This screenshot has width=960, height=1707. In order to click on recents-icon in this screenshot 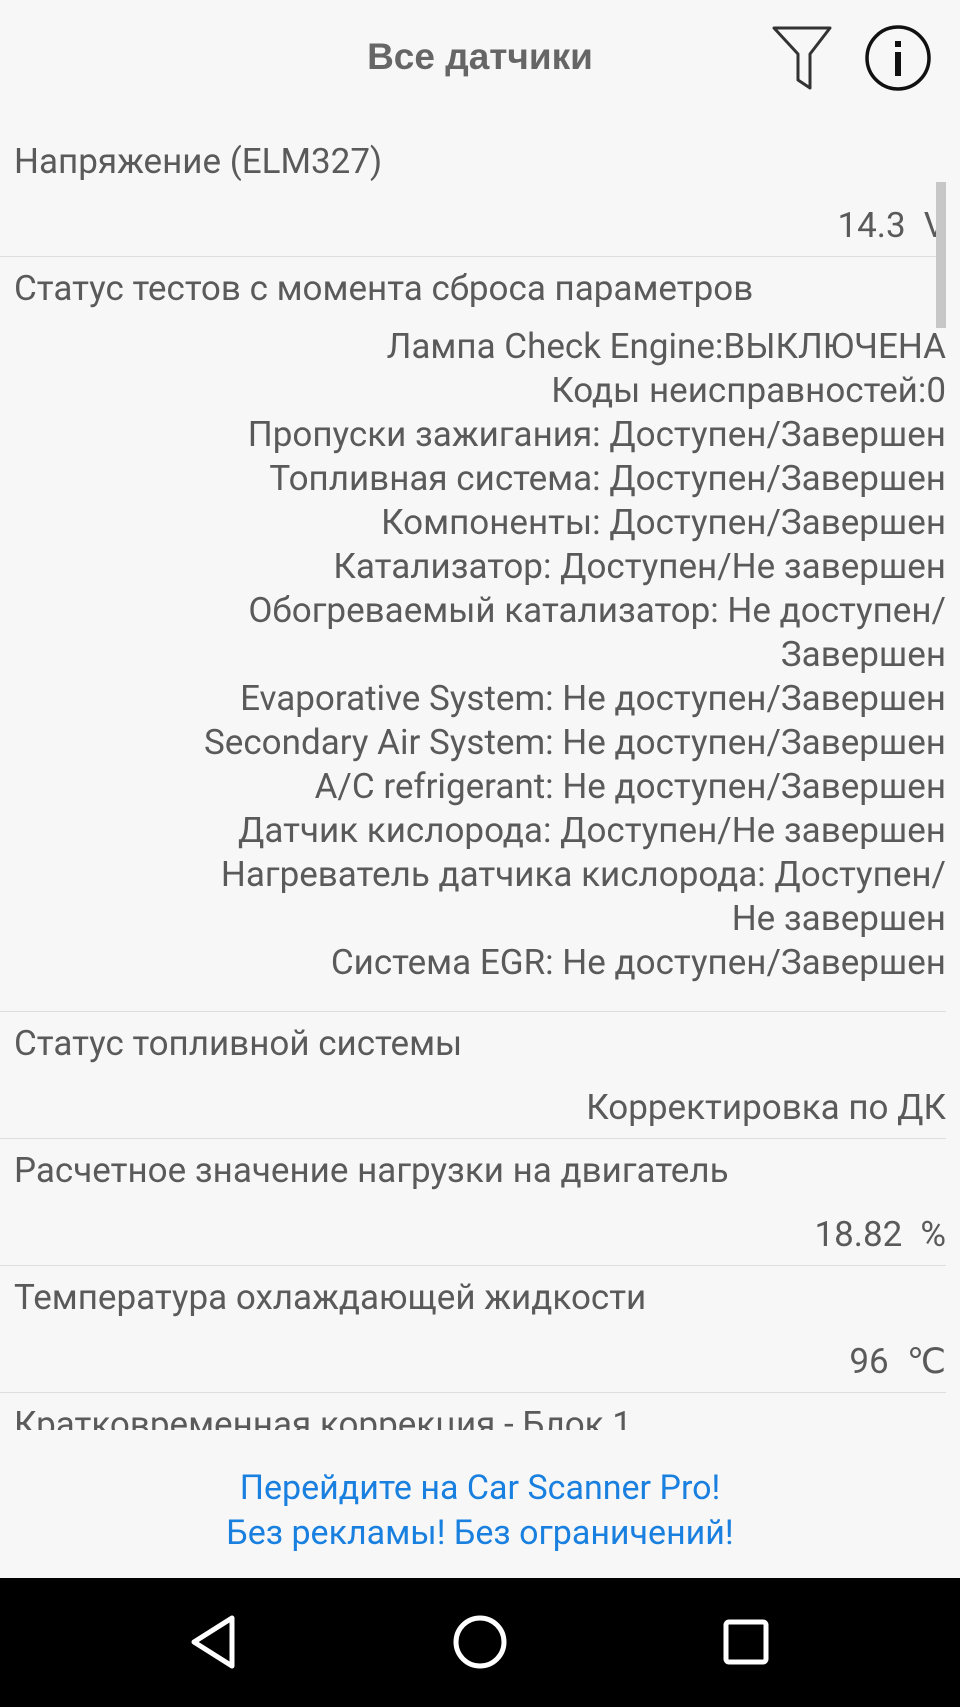, I will do `click(746, 1642)`.